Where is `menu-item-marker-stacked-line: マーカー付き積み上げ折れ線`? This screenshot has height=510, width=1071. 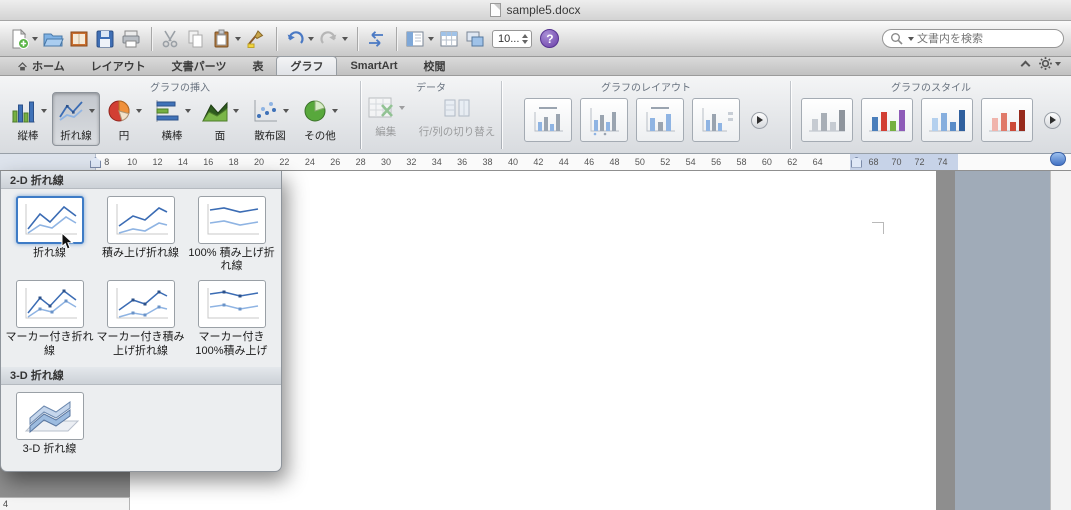 menu-item-marker-stacked-line: マーカー付き積み上げ折れ線 is located at coordinates (140, 318).